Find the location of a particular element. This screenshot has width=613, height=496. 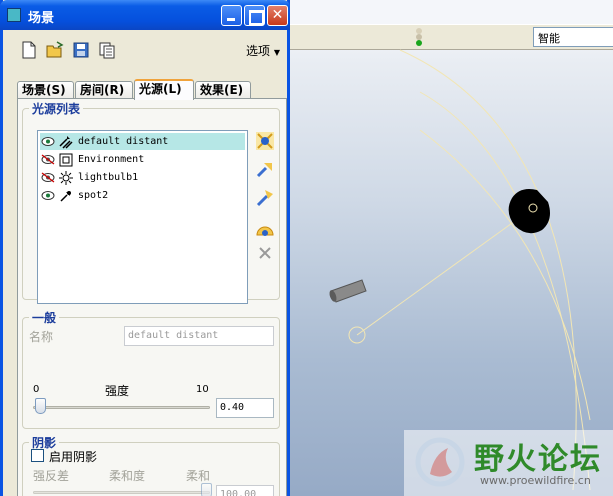

close-icon: ✕ is located at coordinates (277, 15).